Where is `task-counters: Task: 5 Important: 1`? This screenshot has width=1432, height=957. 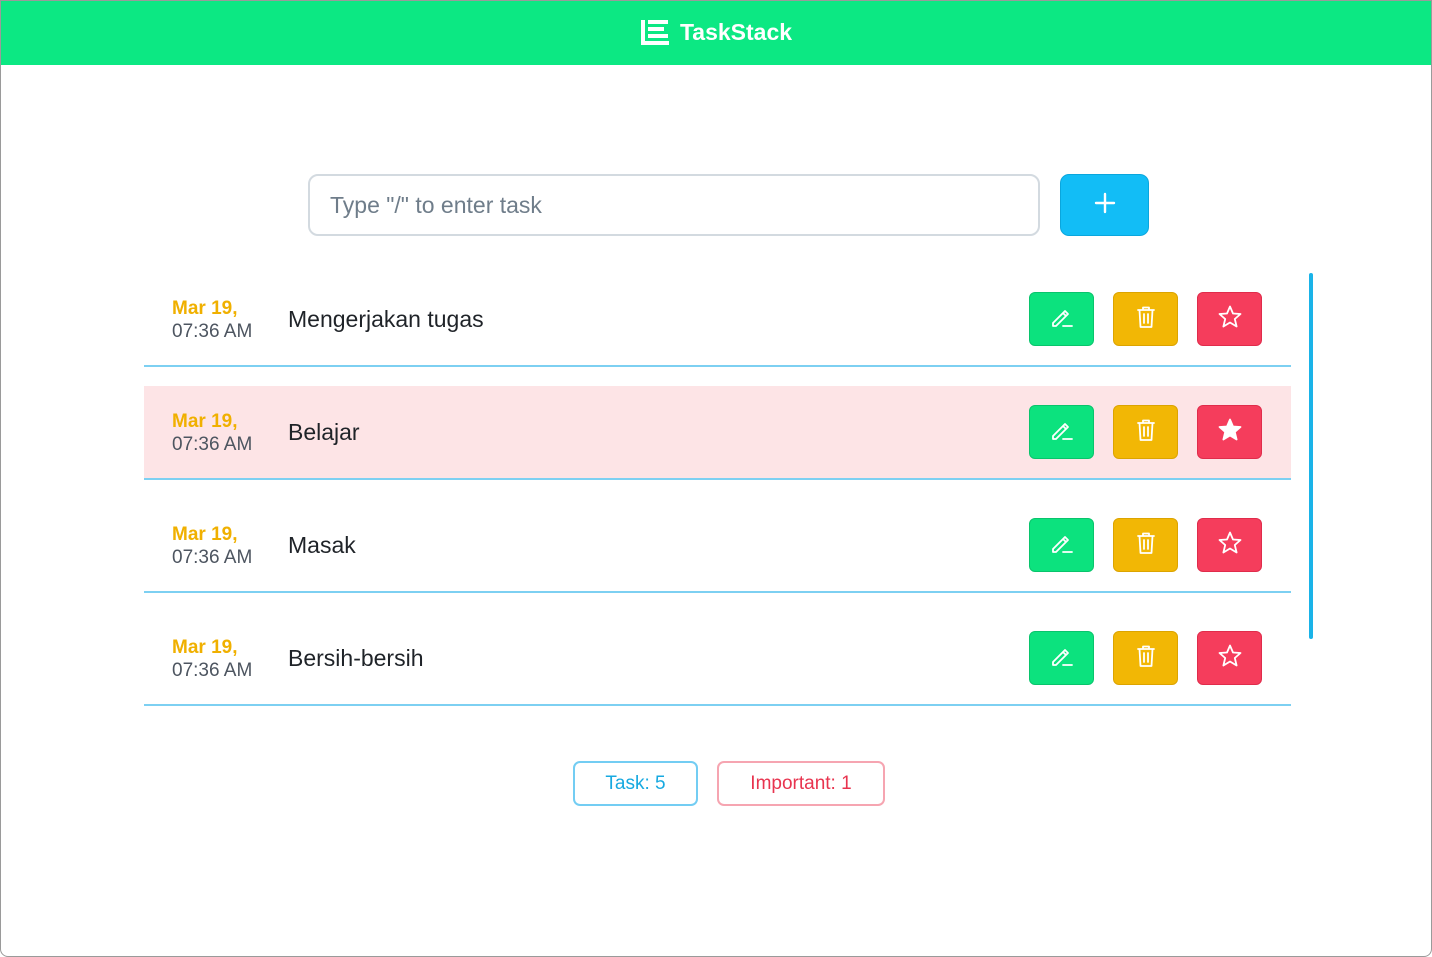 task-counters: Task: 5 Important: 1 is located at coordinates (729, 783).